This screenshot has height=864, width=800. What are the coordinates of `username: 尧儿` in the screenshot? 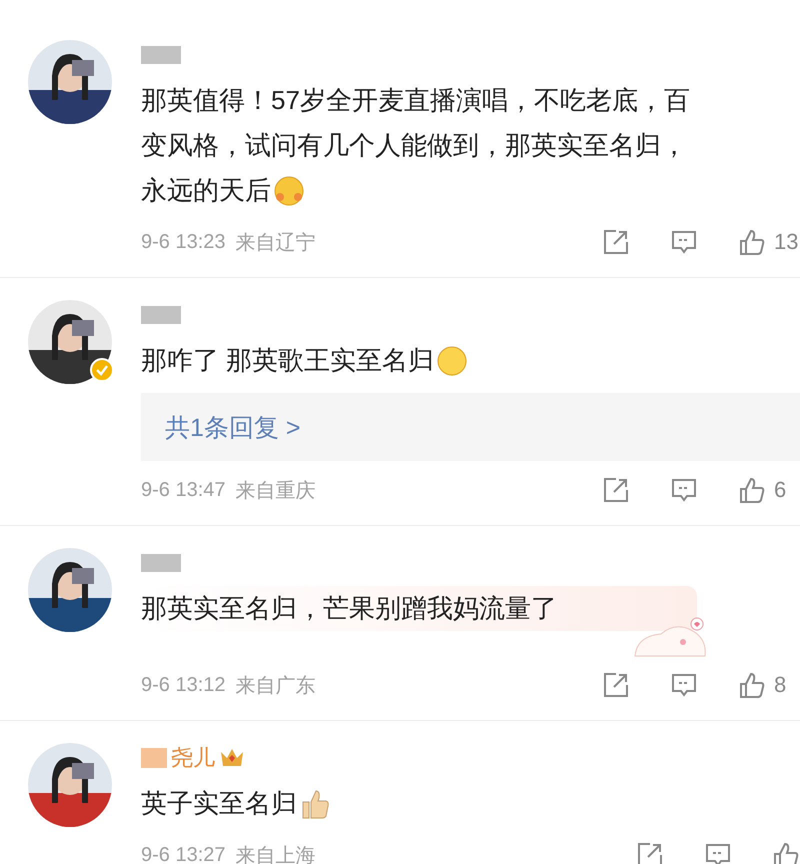 It's located at (193, 758).